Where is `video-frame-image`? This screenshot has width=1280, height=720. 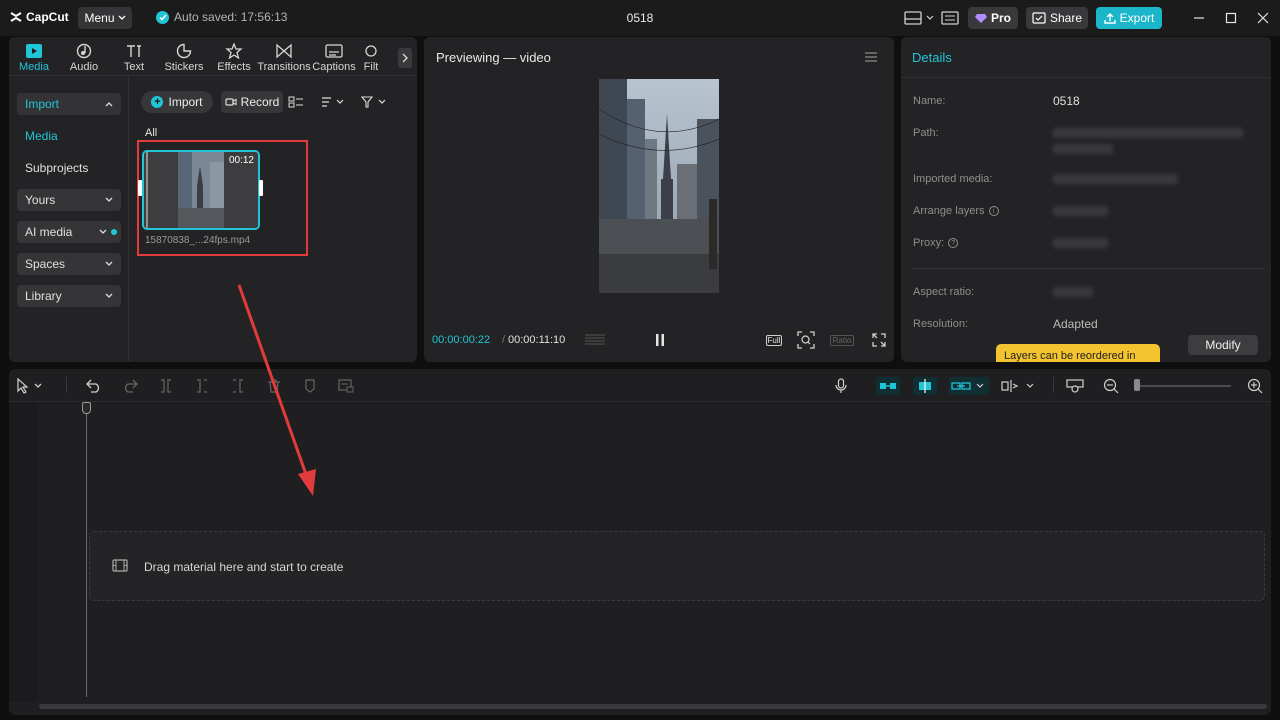
video-frame-image is located at coordinates (659, 186).